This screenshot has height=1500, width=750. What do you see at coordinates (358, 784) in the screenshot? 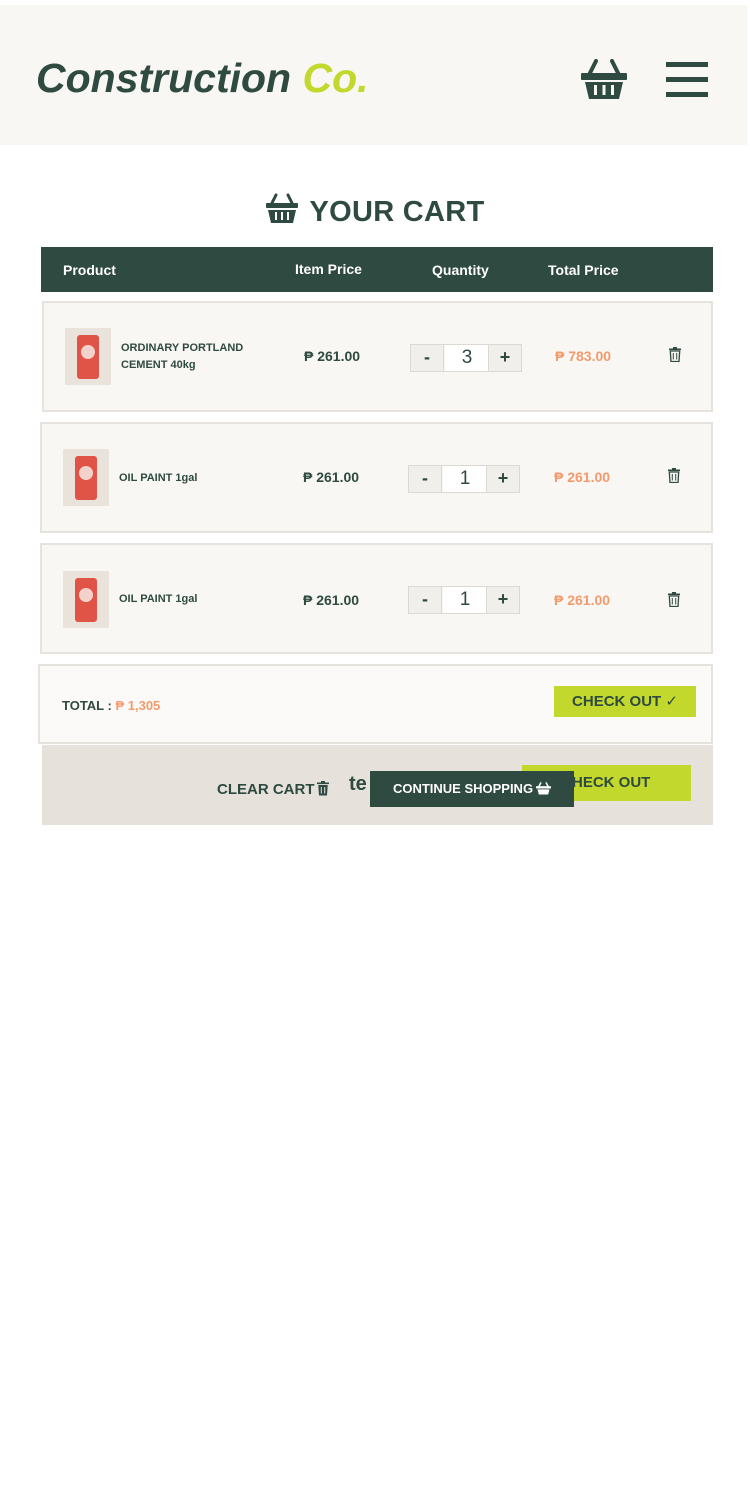
I see `overlapping-text: te` at bounding box center [358, 784].